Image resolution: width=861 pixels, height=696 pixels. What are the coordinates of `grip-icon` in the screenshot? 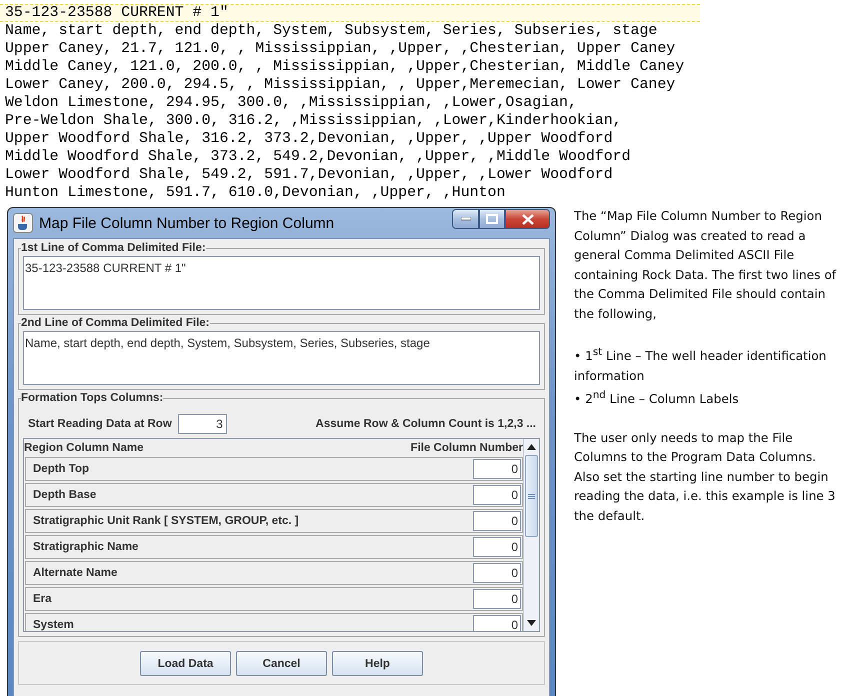 It's located at (531, 496).